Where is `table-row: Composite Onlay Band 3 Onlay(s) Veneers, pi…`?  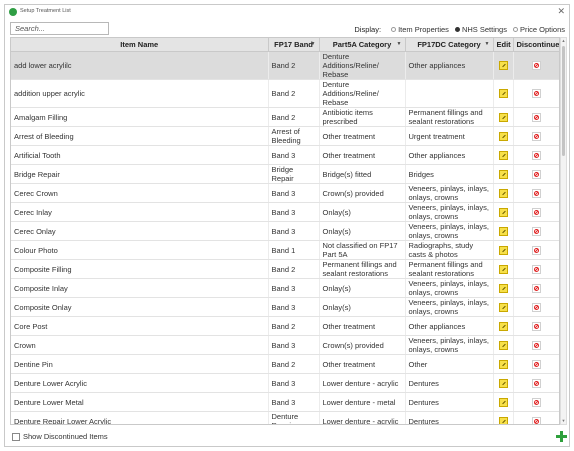
table-row: Composite Onlay Band 3 Onlay(s) Veneers, pi… is located at coordinates (285, 307).